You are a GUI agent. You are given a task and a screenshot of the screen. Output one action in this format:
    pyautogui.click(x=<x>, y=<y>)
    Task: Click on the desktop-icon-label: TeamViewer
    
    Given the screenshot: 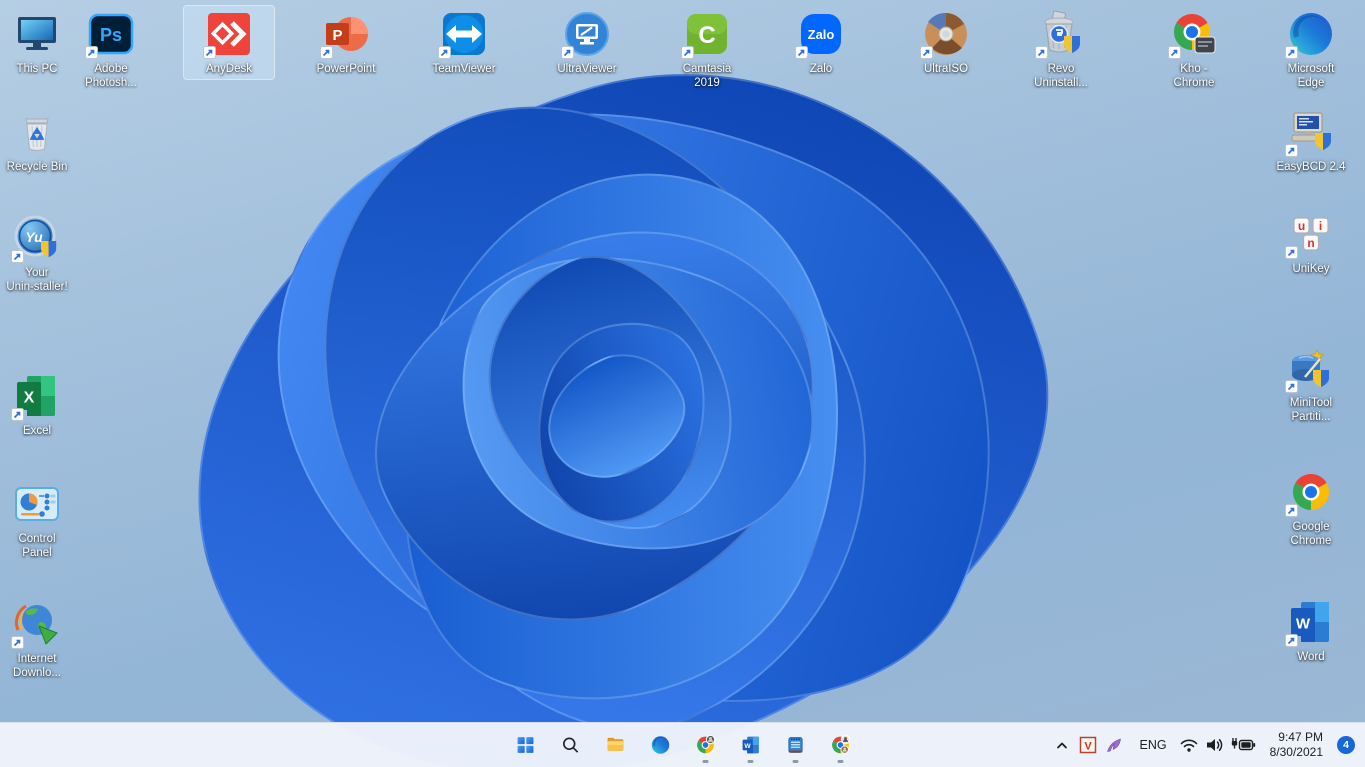 What is the action you would take?
    pyautogui.click(x=464, y=69)
    